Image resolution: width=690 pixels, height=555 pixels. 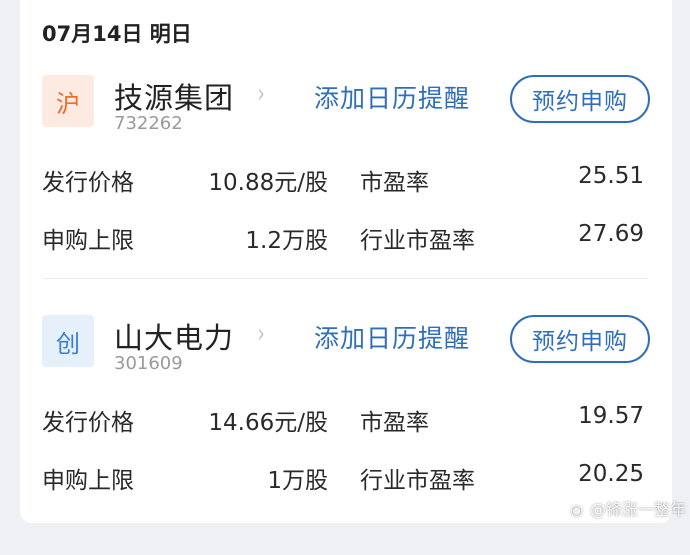 What do you see at coordinates (611, 234) in the screenshot?
I see `industry-pe-value: 27.69` at bounding box center [611, 234].